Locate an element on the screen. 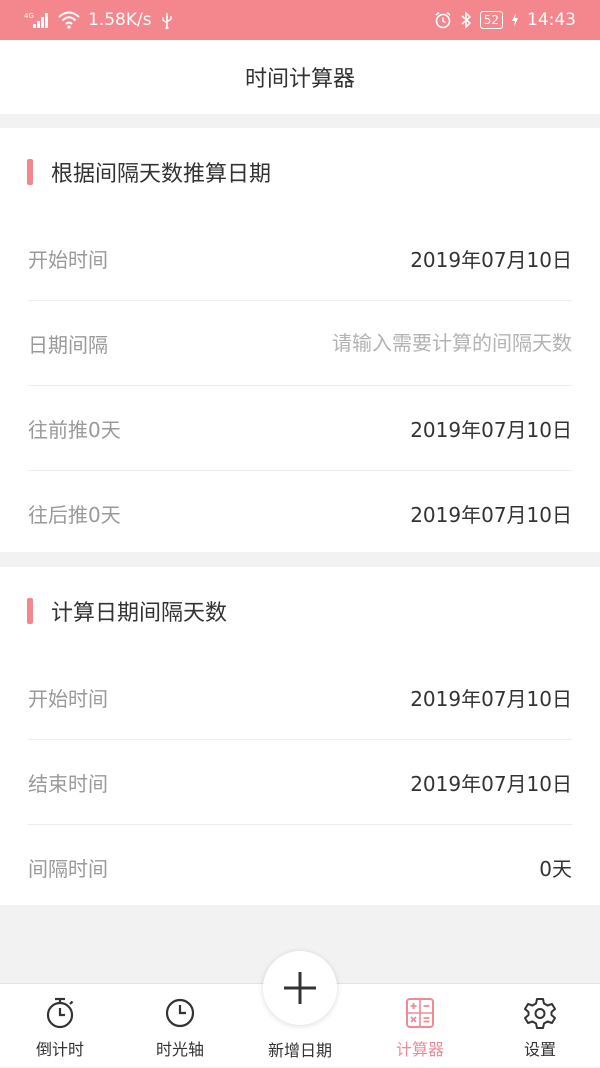 The image size is (600, 1068). section-header-diff: 计算日期间隔天数 is located at coordinates (300, 611).